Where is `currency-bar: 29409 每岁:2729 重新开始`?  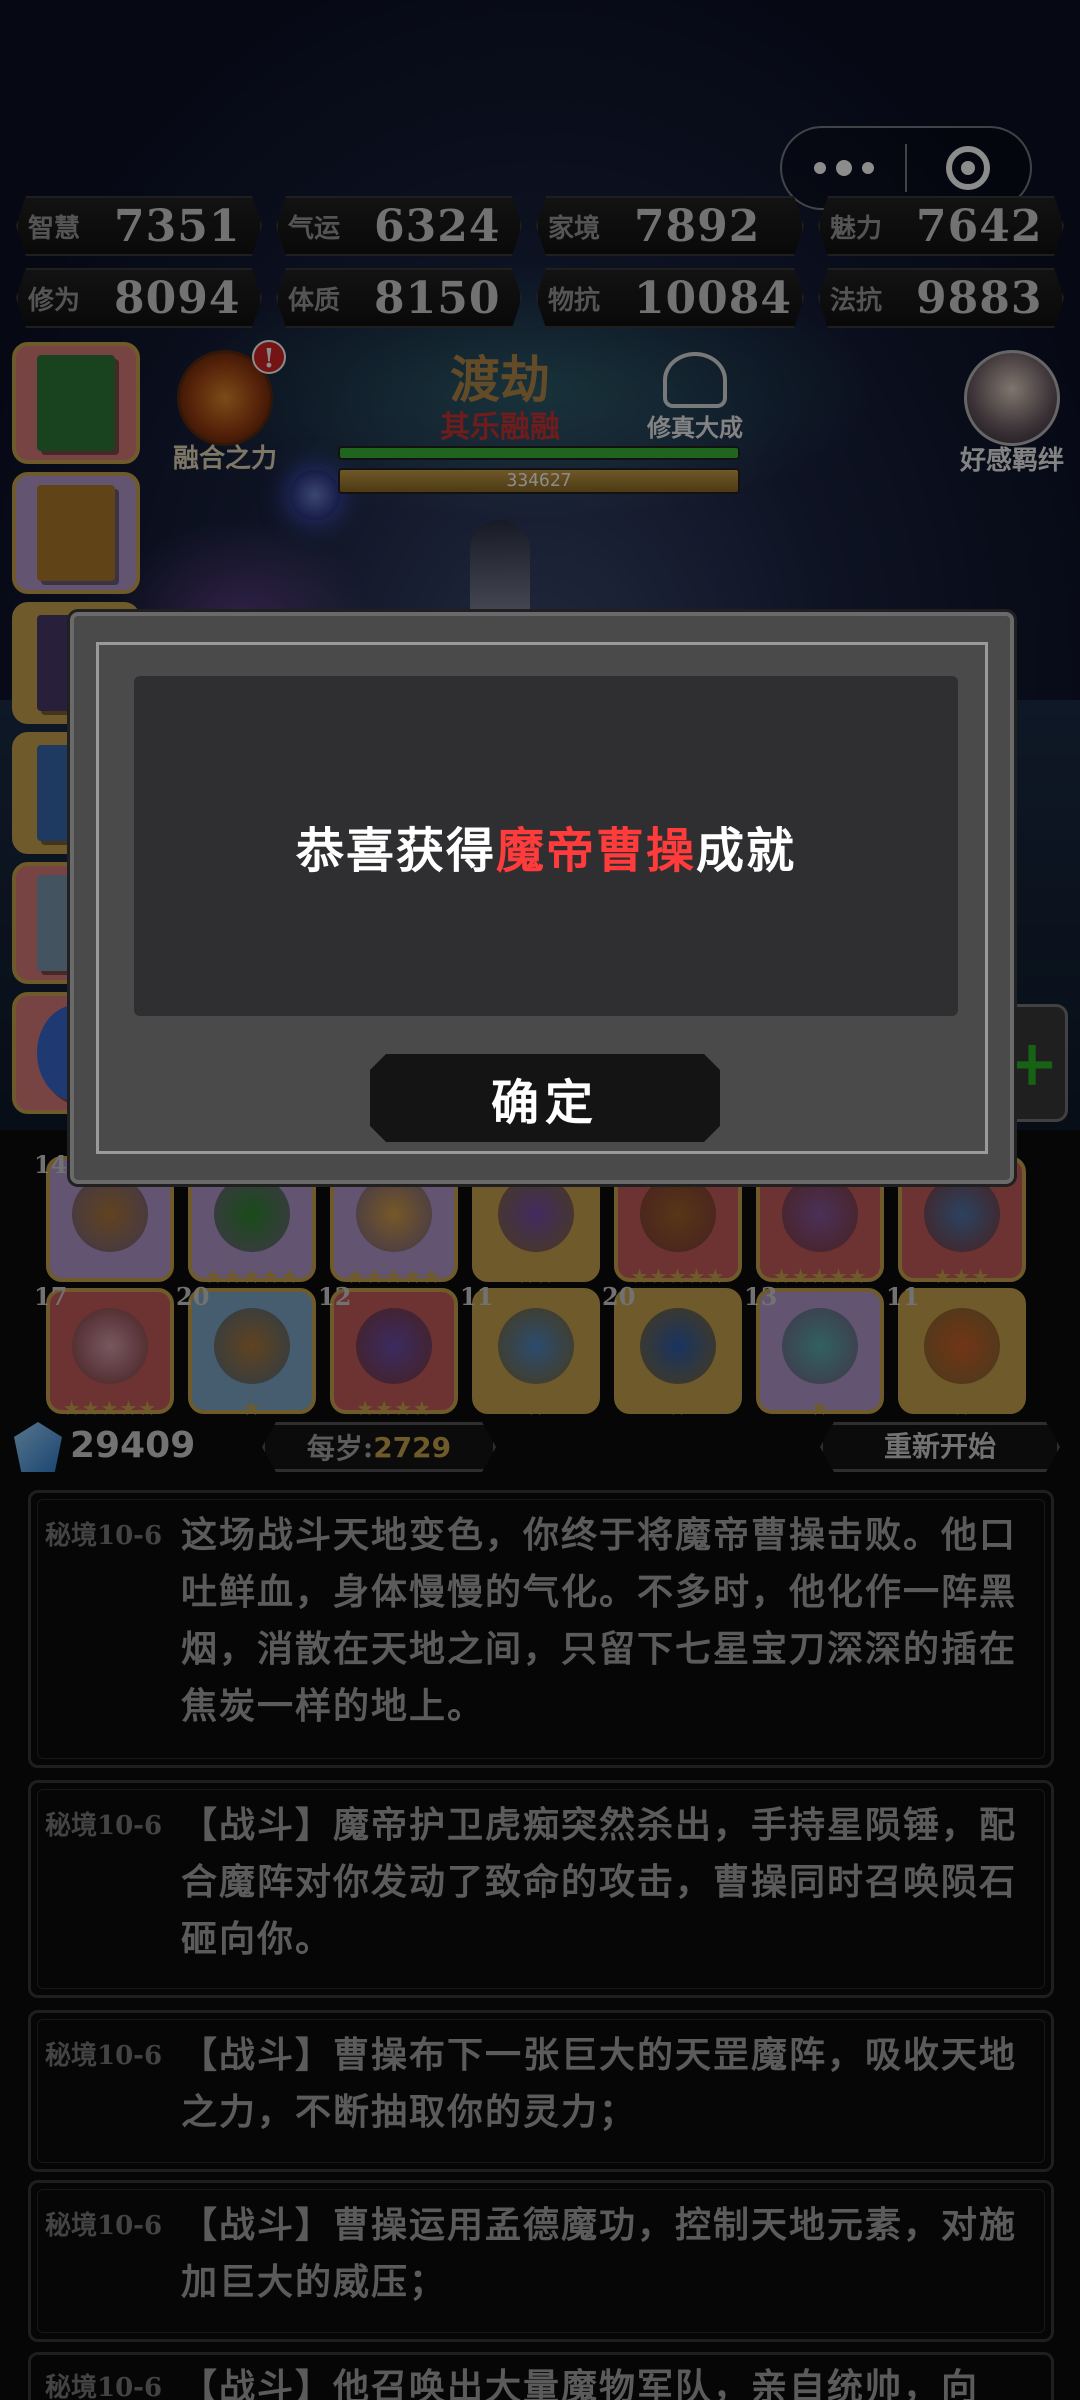
currency-bar: 29409 每岁:2729 重新开始 is located at coordinates (540, 1446).